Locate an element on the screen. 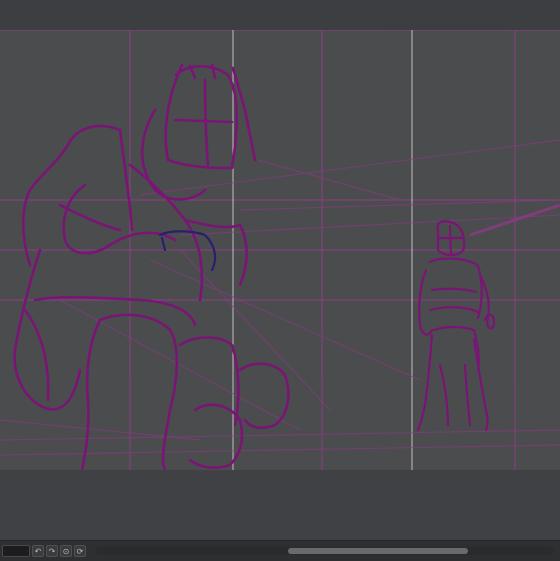 This screenshot has width=560, height=561. canvas-margin is located at coordinates (280, 505).